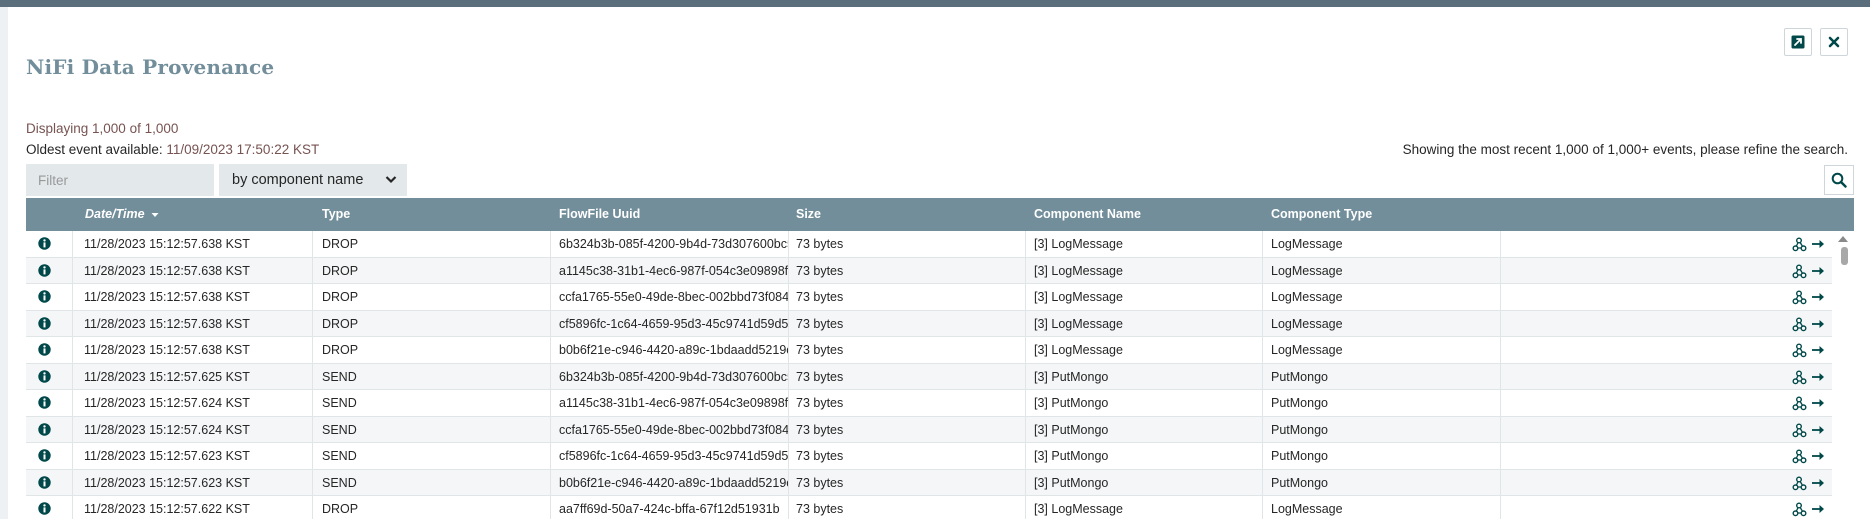 The image size is (1870, 519). Describe the element at coordinates (96, 149) in the screenshot. I see `oldest-event-label: Oldest event available:` at that location.